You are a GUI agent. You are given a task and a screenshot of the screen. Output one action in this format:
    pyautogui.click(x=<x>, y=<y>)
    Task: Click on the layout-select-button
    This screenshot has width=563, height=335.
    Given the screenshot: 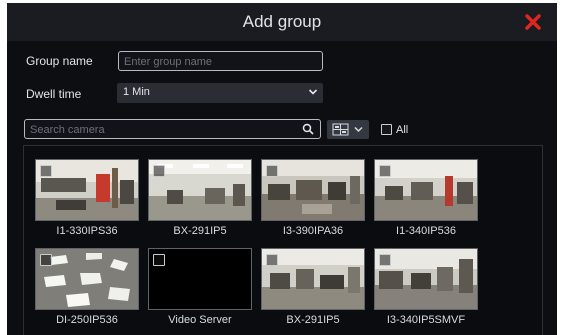 What is the action you would take?
    pyautogui.click(x=348, y=129)
    